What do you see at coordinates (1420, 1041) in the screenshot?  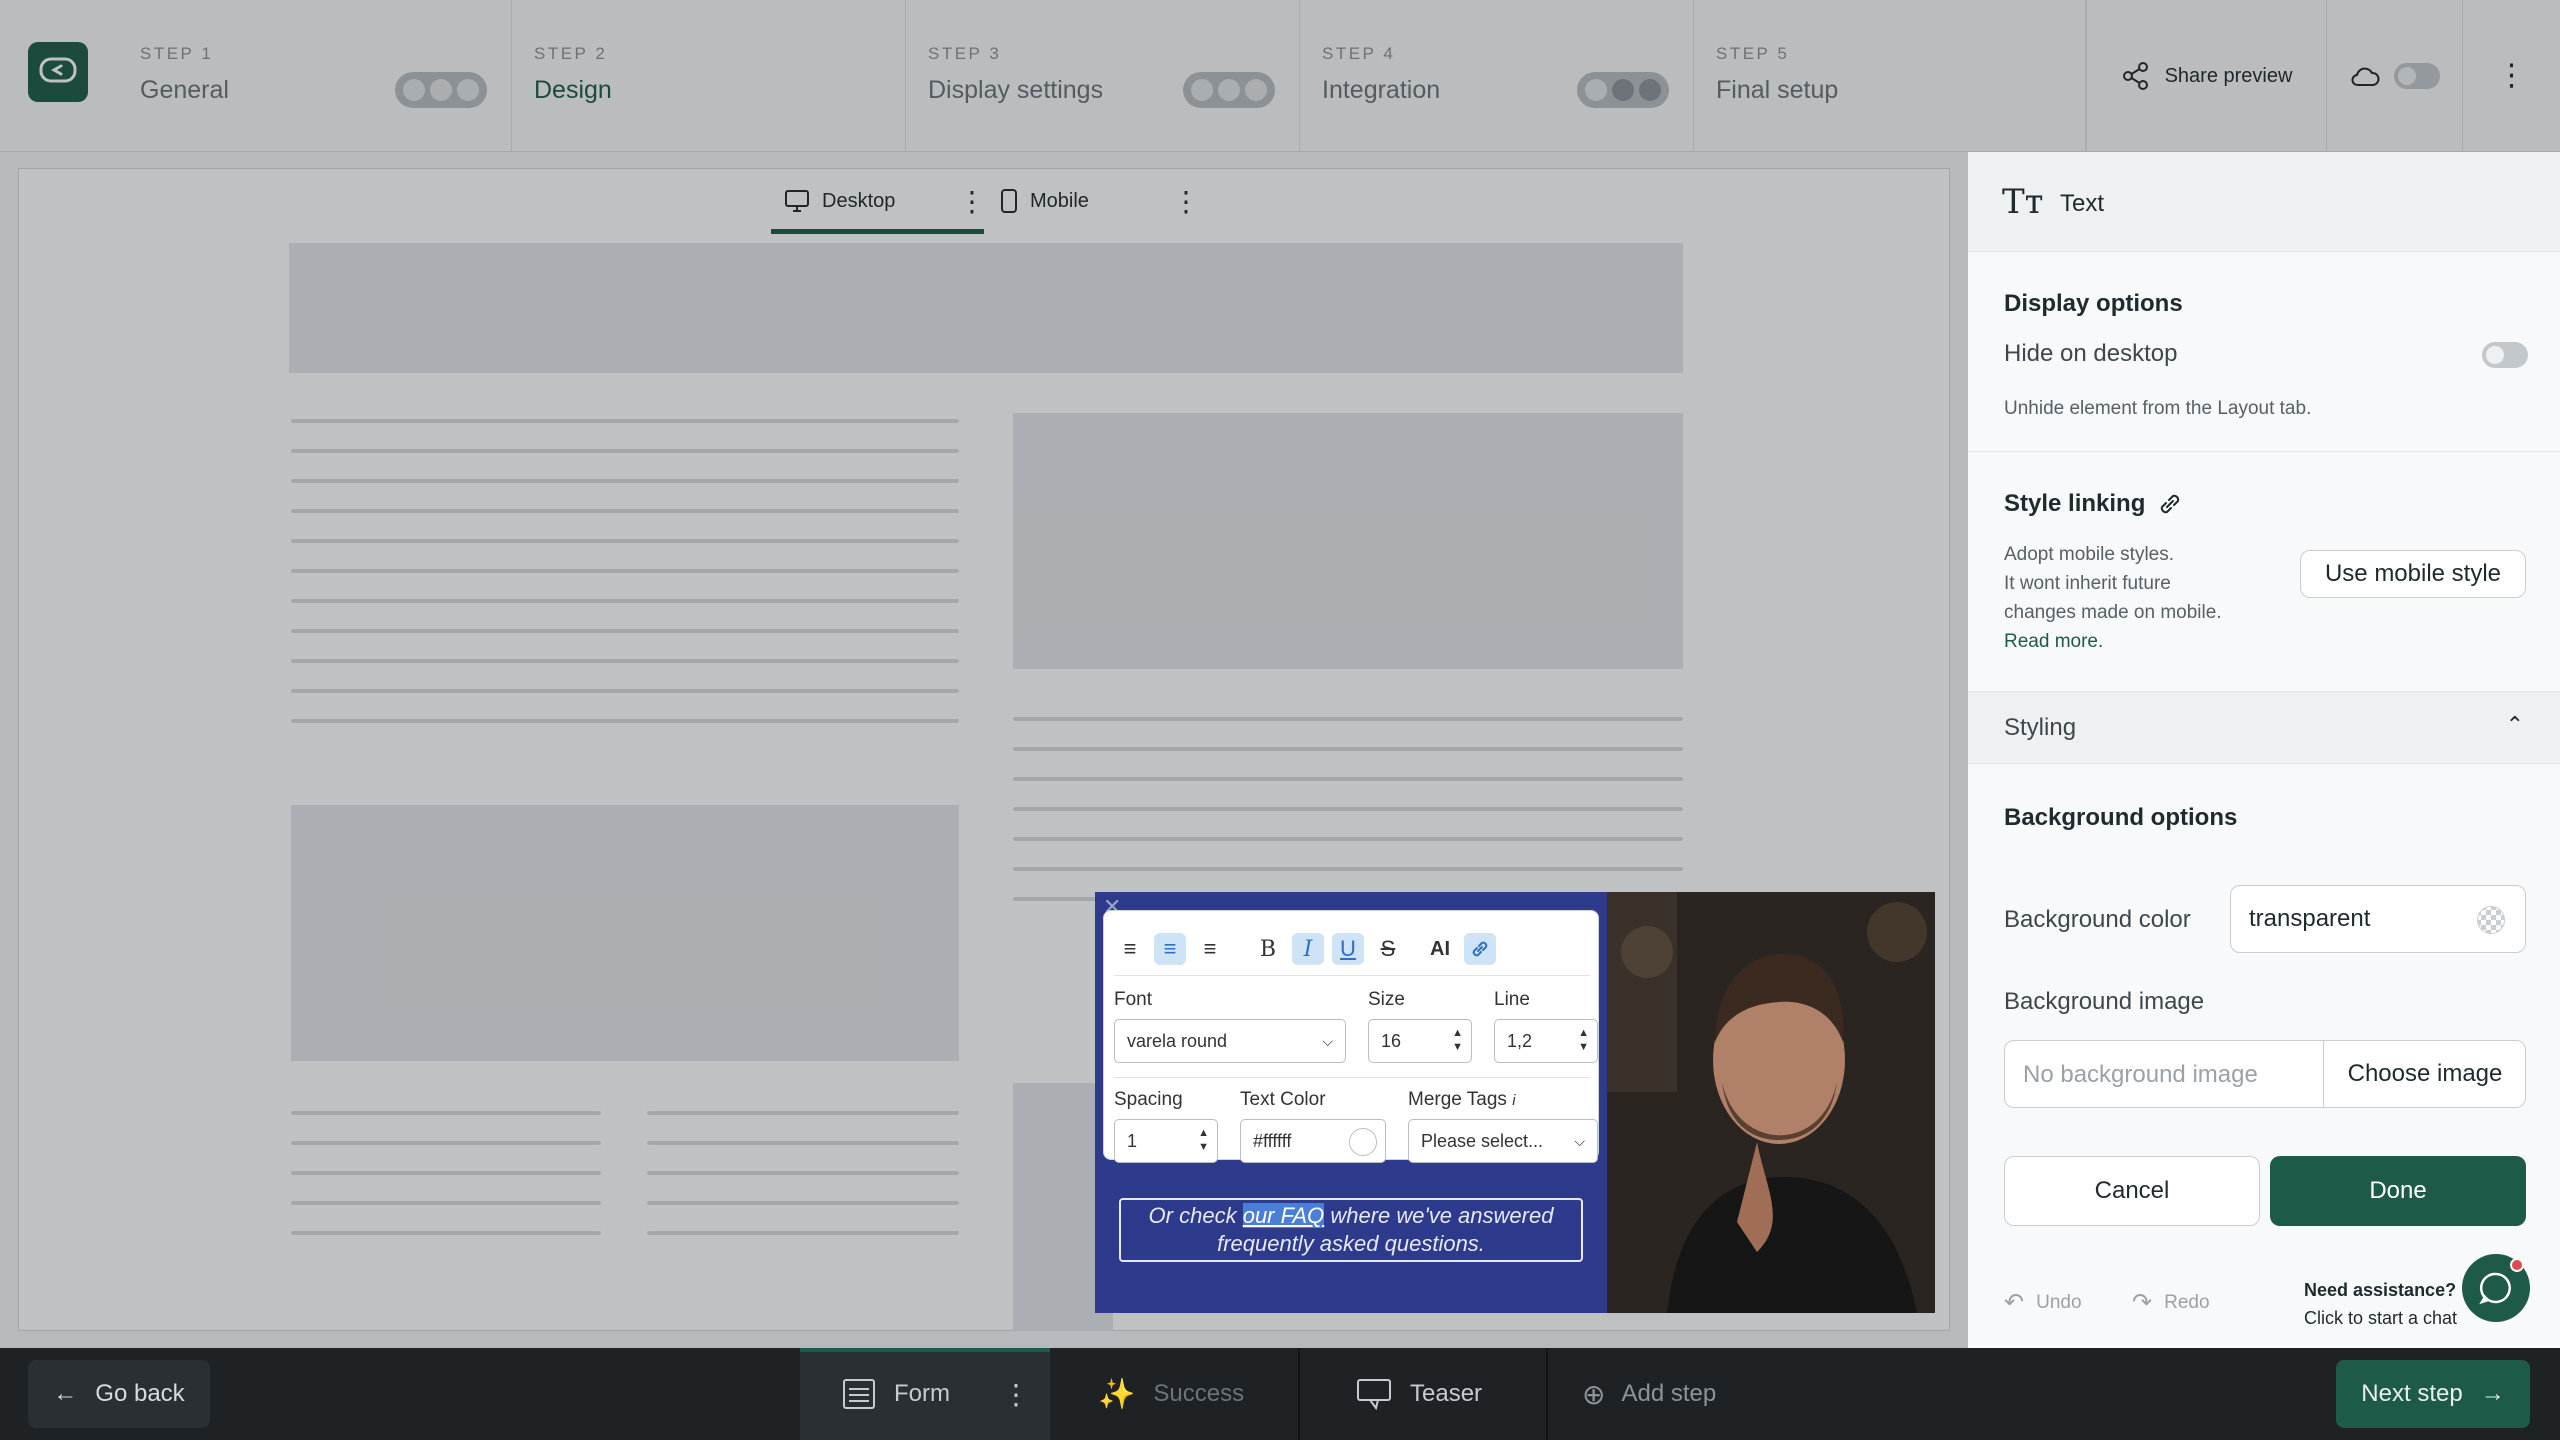 I see `size-stepper: 16 ▲ ▼` at bounding box center [1420, 1041].